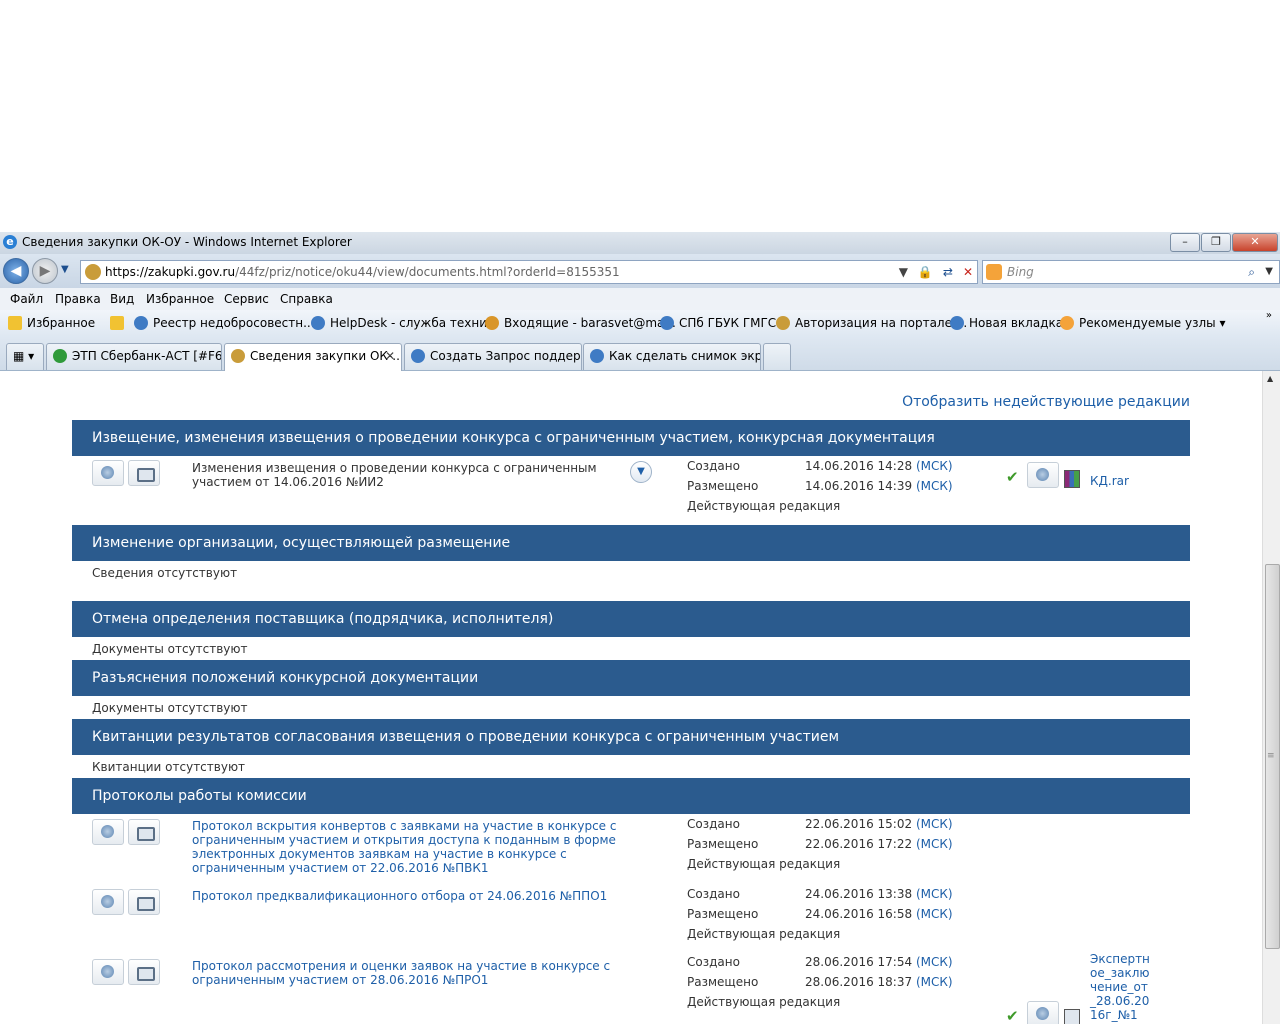 This screenshot has width=1280, height=1024. Describe the element at coordinates (1269, 315) in the screenshot. I see `more-chevron-icon: »` at that location.